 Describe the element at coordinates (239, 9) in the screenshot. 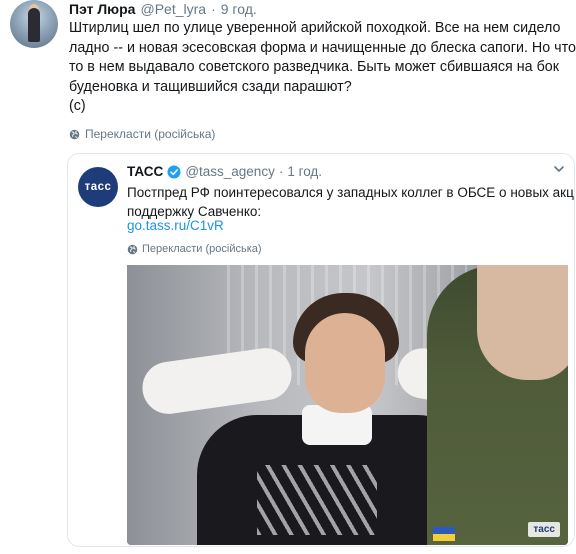

I see `tweet-timestamp: 9 год.` at that location.